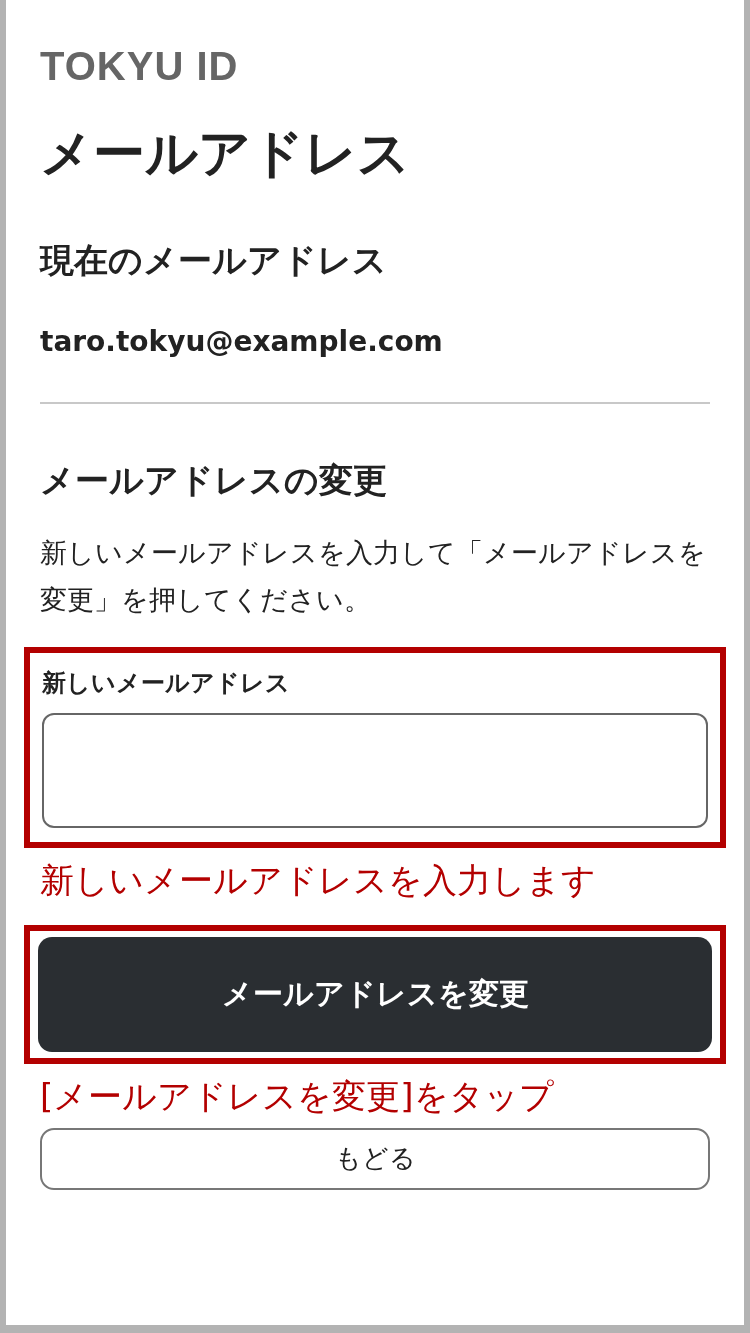 This screenshot has height=1333, width=750. What do you see at coordinates (373, 577) in the screenshot?
I see `instructions: 新しいメールアドレスを入力して「メールアドレスを変更」を押してください。` at bounding box center [373, 577].